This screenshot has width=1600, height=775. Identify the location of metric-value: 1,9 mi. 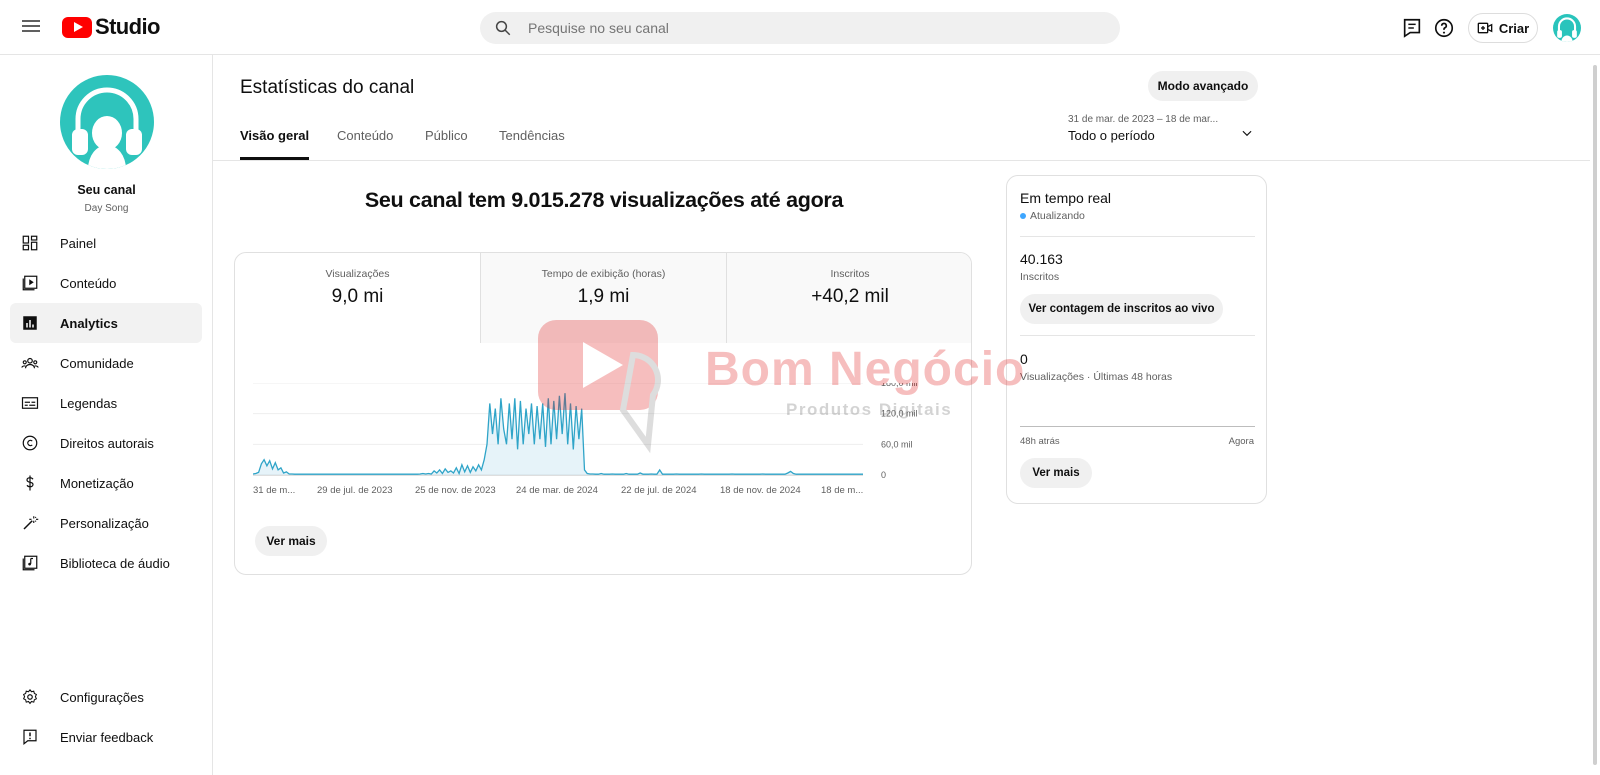
(603, 296).